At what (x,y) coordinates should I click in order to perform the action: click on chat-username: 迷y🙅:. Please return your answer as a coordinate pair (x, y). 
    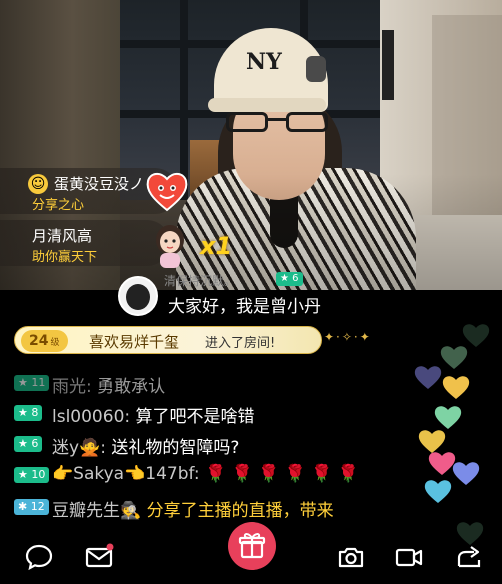
    Looking at the image, I should click on (79, 448).